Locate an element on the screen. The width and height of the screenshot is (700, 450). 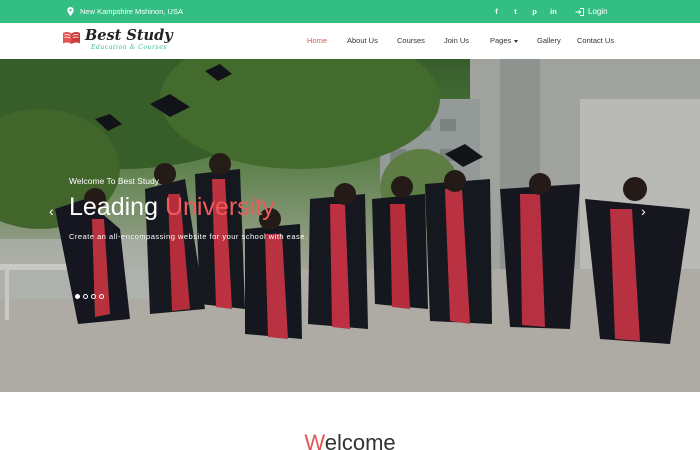
location: New Kampshire Mshinon, USA is located at coordinates (125, 11).